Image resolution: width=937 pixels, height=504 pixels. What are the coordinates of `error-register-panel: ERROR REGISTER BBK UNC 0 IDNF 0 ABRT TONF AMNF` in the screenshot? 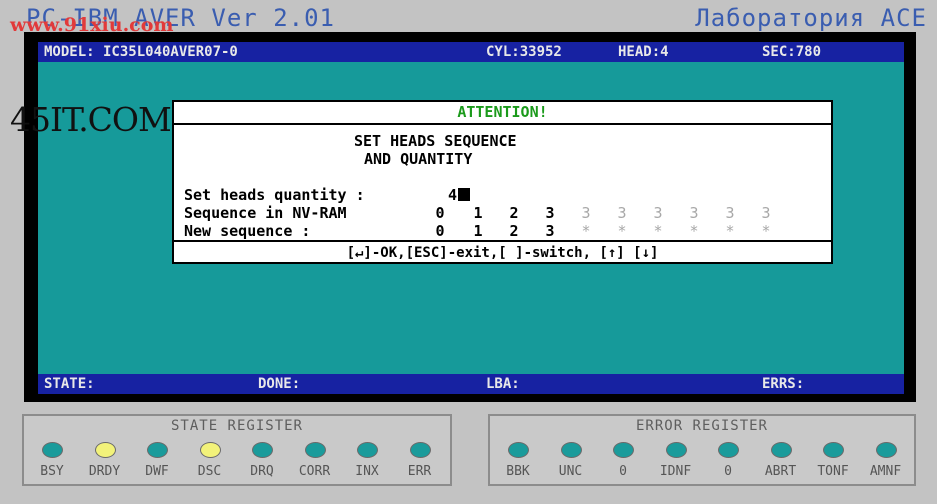 It's located at (702, 450).